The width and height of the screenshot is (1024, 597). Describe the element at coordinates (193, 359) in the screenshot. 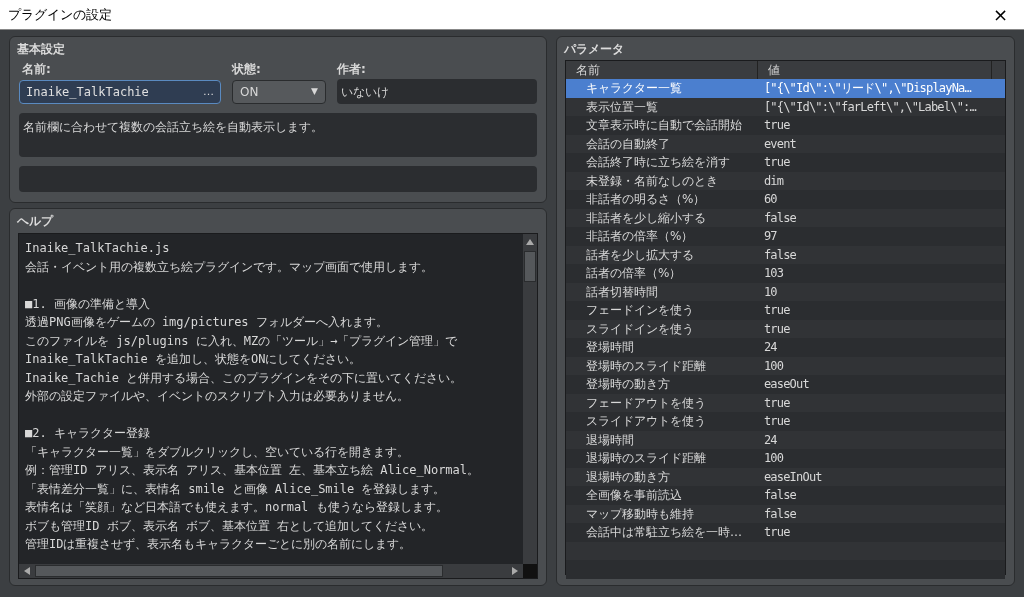

I see `help-line: Inaike_TalkTachie を追加し、状態をONにしてください。` at that location.